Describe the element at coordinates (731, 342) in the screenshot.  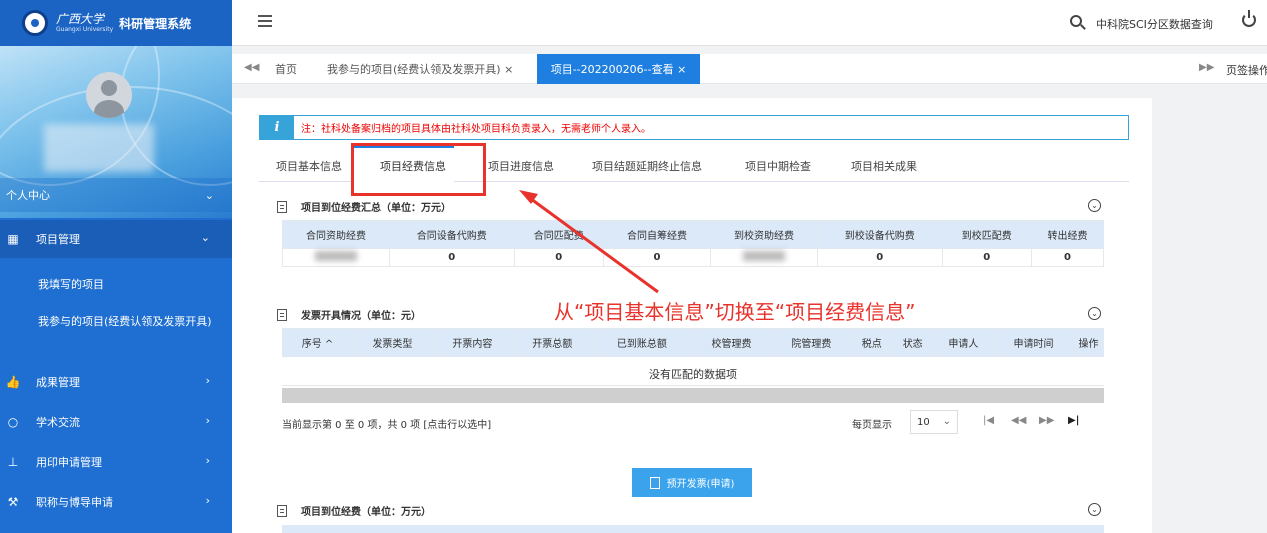
I see `column-header: 校管理费` at that location.